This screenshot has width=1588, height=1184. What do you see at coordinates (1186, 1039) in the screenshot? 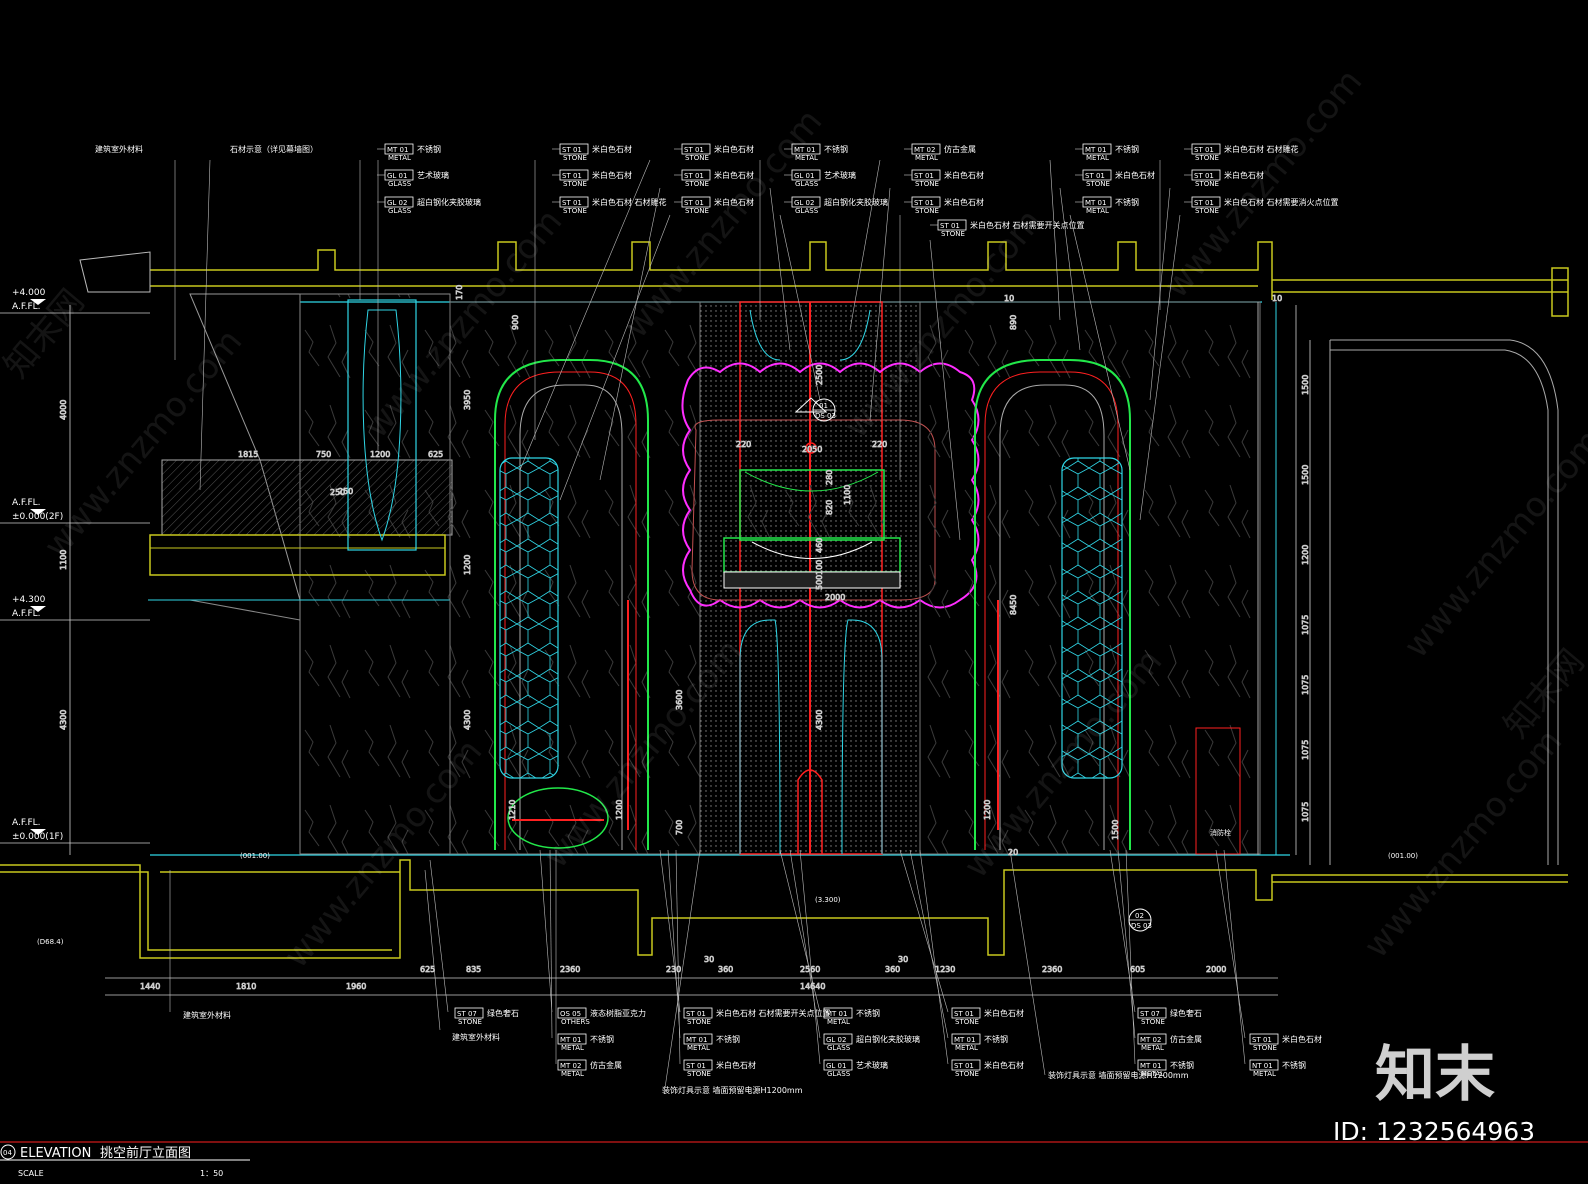
I see `callout-text: 仿古金属` at bounding box center [1186, 1039].